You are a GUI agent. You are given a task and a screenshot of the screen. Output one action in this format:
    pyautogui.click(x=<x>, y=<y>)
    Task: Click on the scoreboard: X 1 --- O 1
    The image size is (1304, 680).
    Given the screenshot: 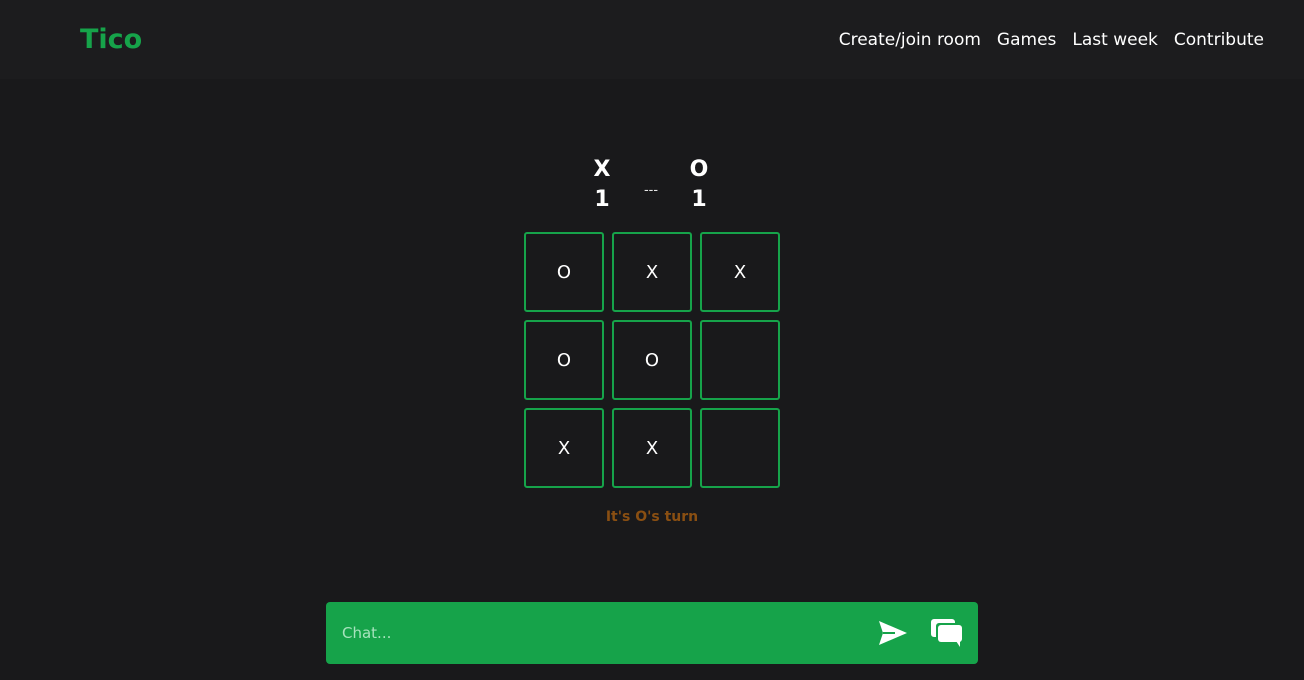 What is the action you would take?
    pyautogui.click(x=652, y=187)
    